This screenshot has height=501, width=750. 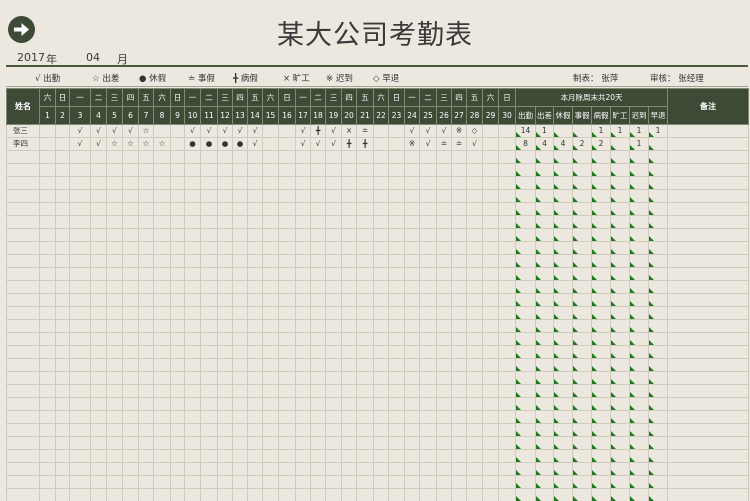 What do you see at coordinates (708, 261) in the screenshot?
I see `remark-cell` at bounding box center [708, 261].